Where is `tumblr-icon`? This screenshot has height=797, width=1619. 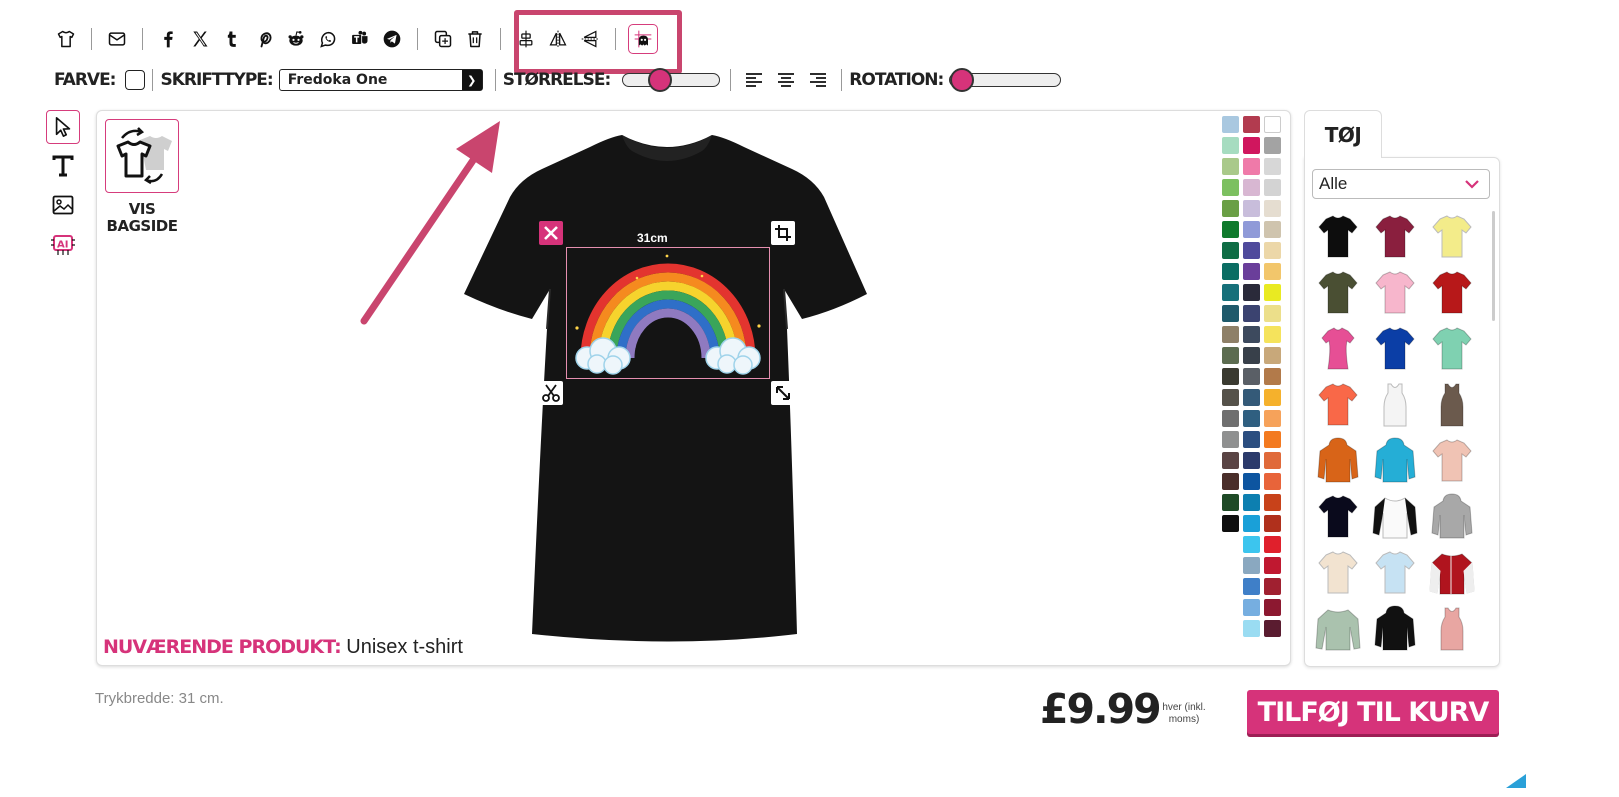
tumblr-icon is located at coordinates (232, 39).